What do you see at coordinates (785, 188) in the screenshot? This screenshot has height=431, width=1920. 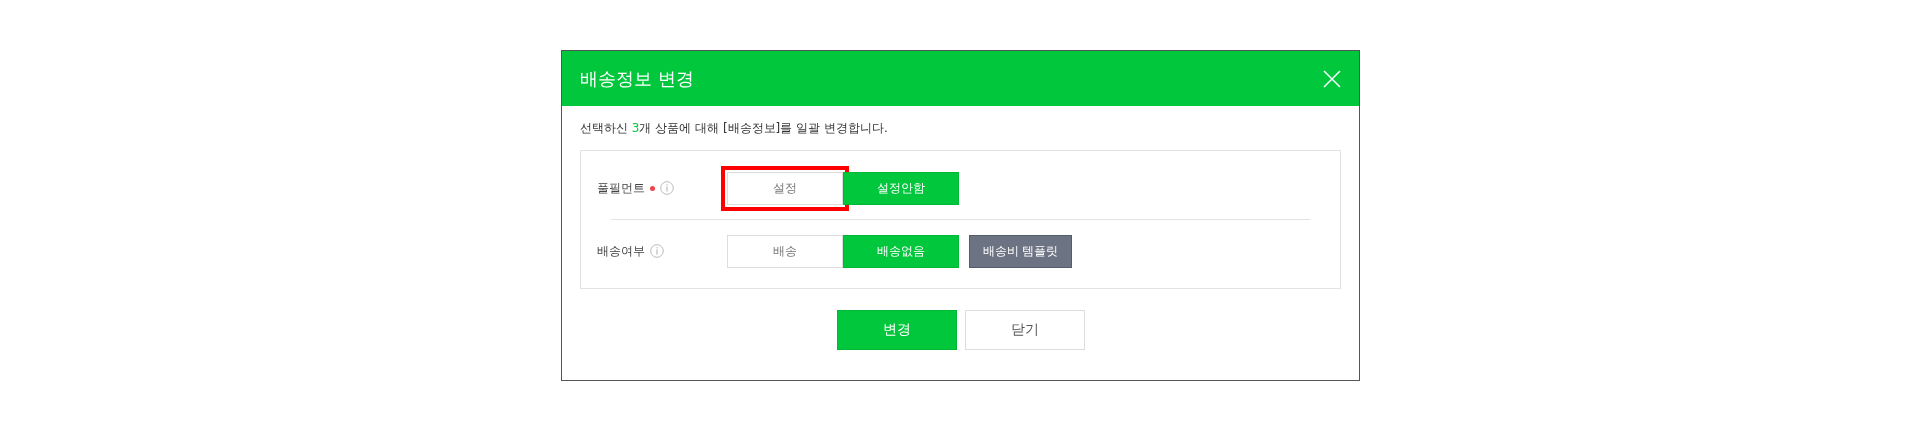 I see `option-button: 설정` at bounding box center [785, 188].